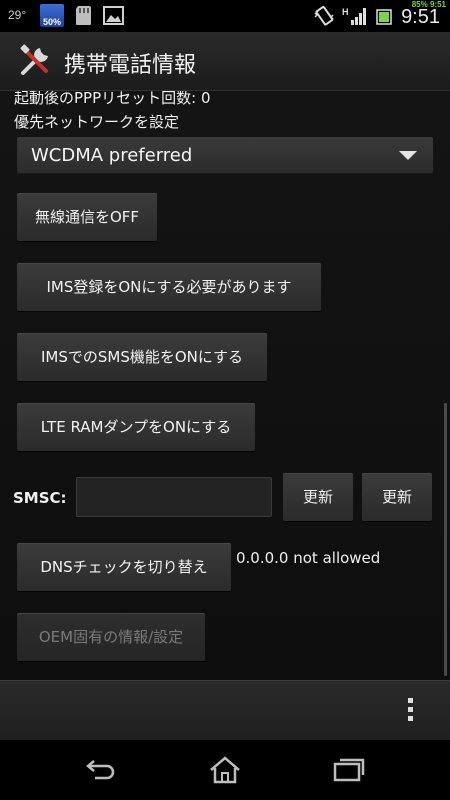 Image resolution: width=450 pixels, height=800 pixels. I want to click on navigation-bar, so click(225, 770).